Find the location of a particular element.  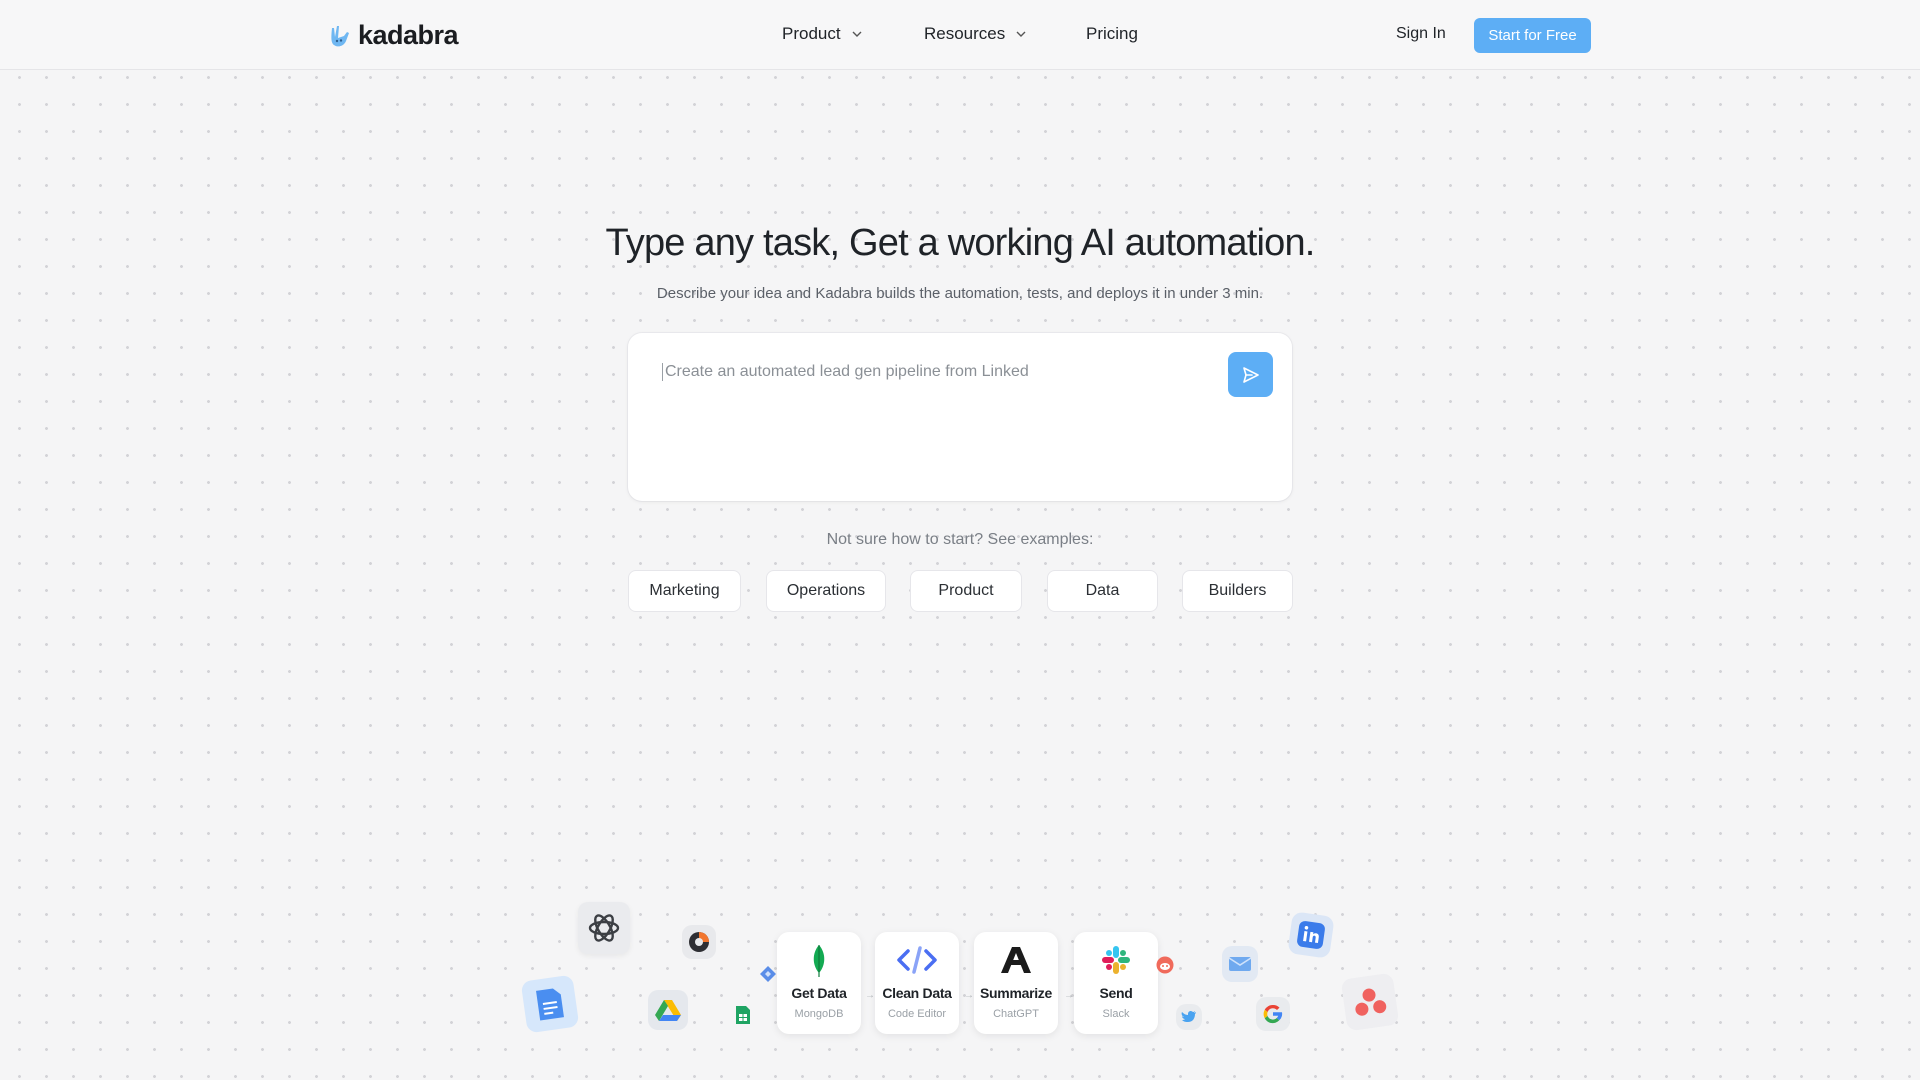

step-subtitle: Code Editor is located at coordinates (917, 1014).